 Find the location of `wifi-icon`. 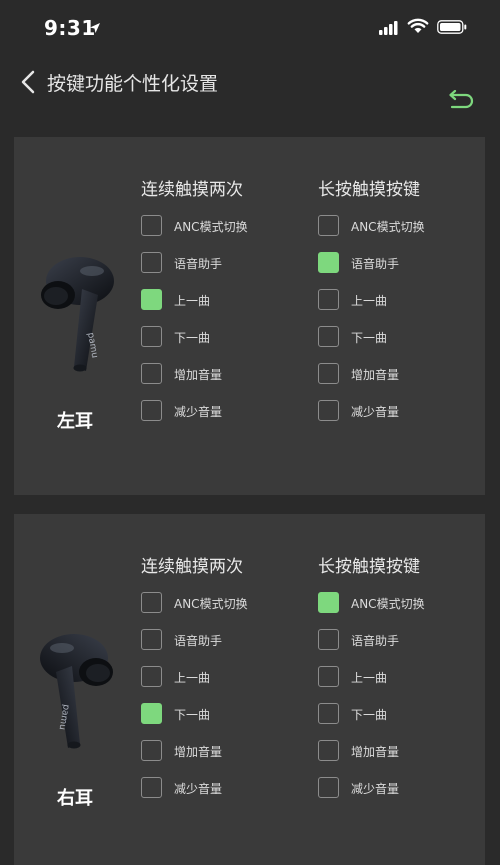

wifi-icon is located at coordinates (418, 28).